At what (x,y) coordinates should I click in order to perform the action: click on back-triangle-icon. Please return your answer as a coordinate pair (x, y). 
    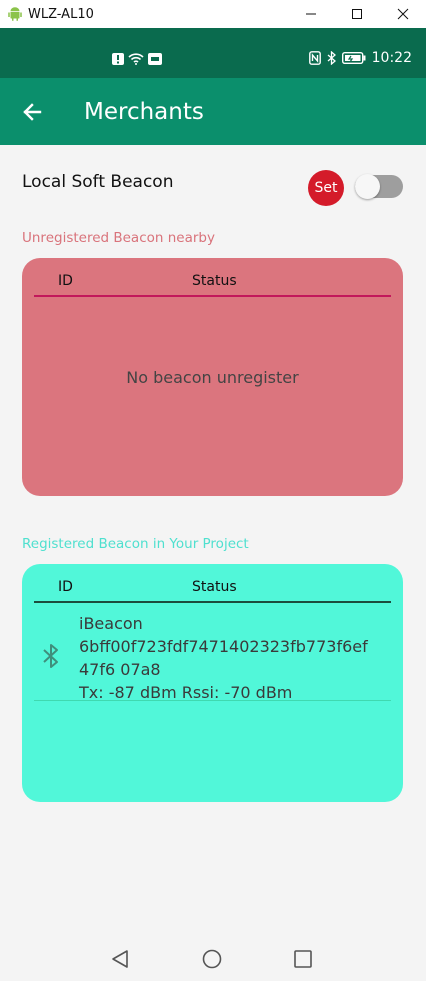
    Looking at the image, I should click on (120, 959).